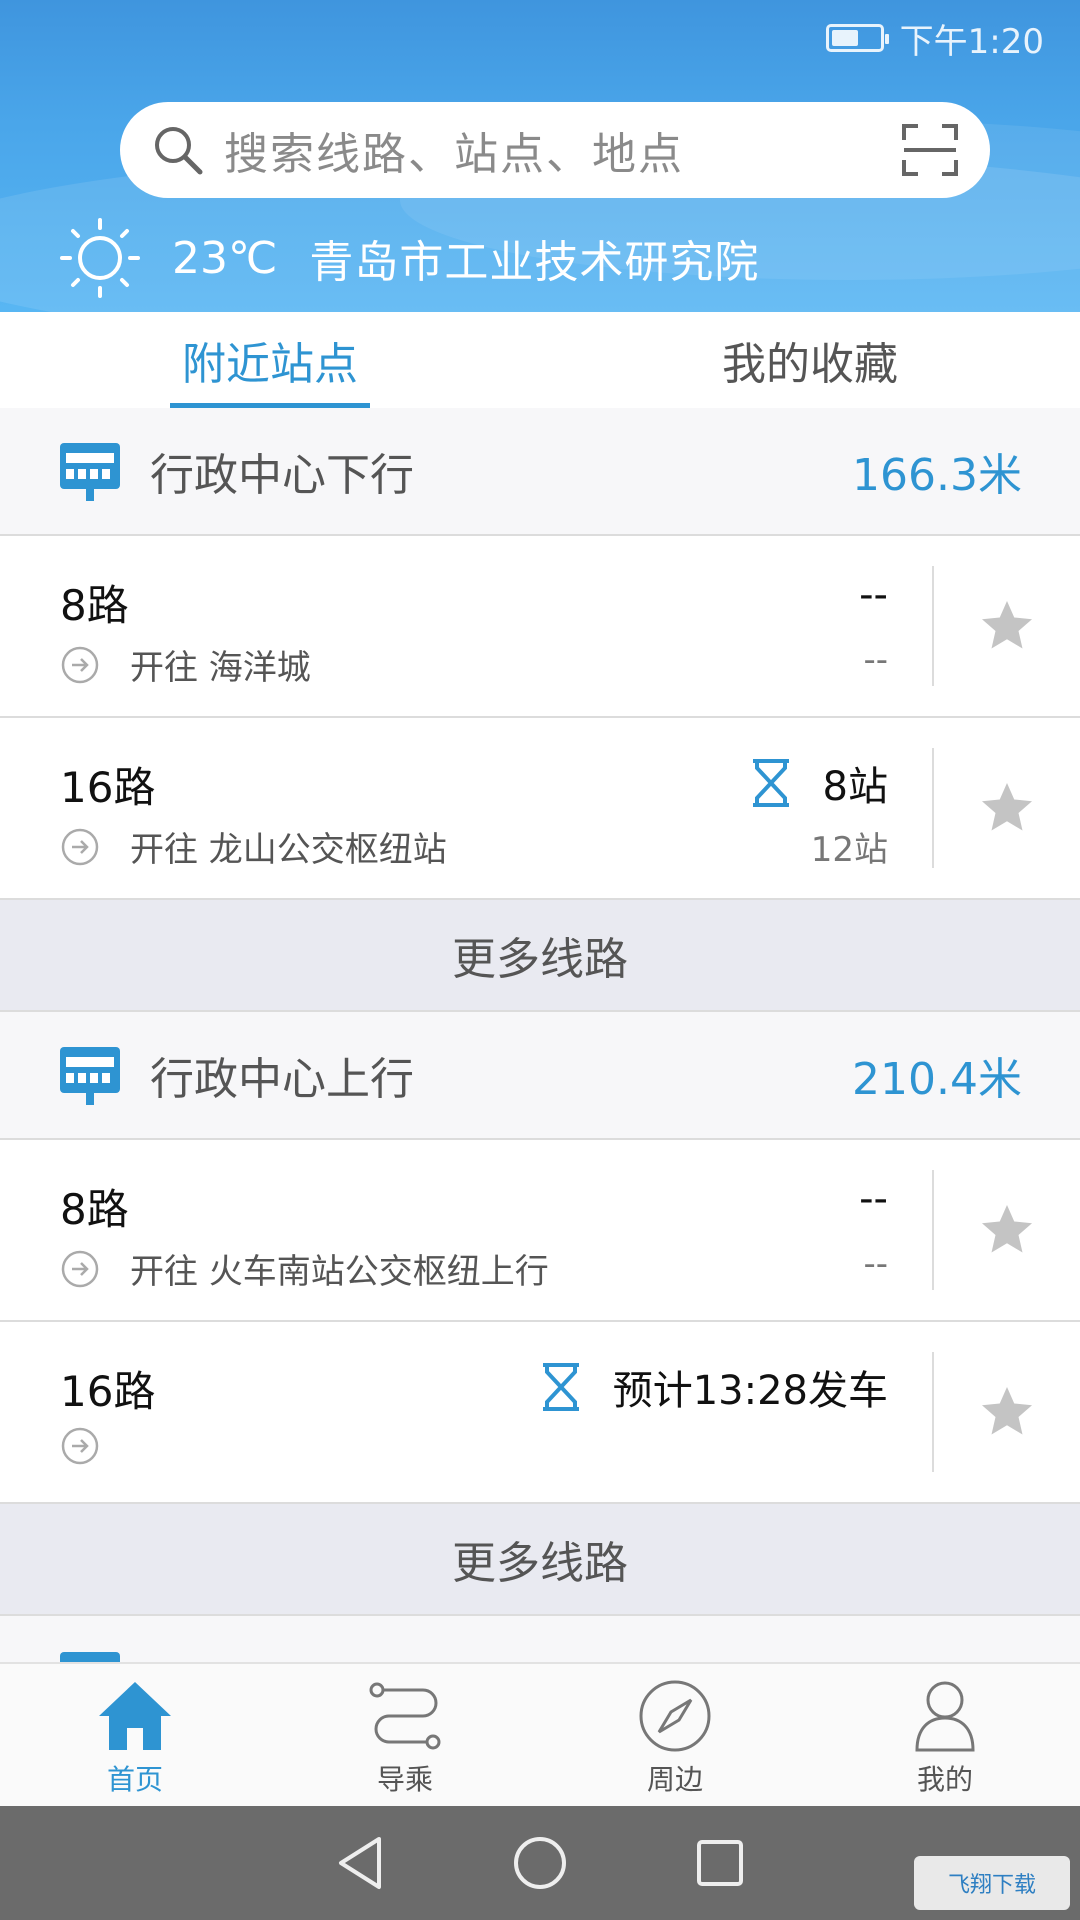 The width and height of the screenshot is (1080, 1920). I want to click on home-circle-icon, so click(540, 1863).